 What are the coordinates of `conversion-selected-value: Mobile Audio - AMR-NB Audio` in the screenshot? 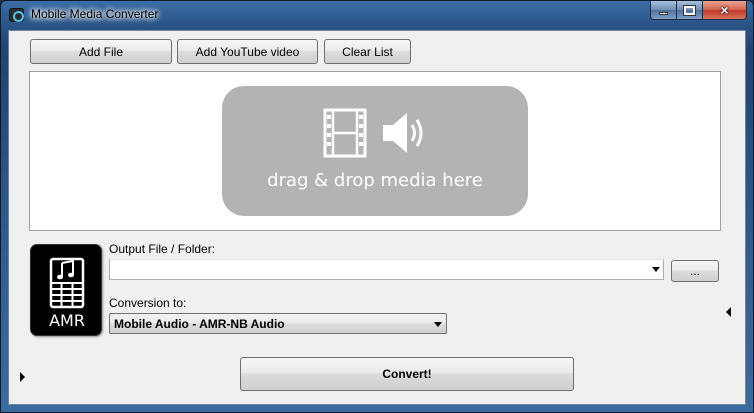 It's located at (199, 324).